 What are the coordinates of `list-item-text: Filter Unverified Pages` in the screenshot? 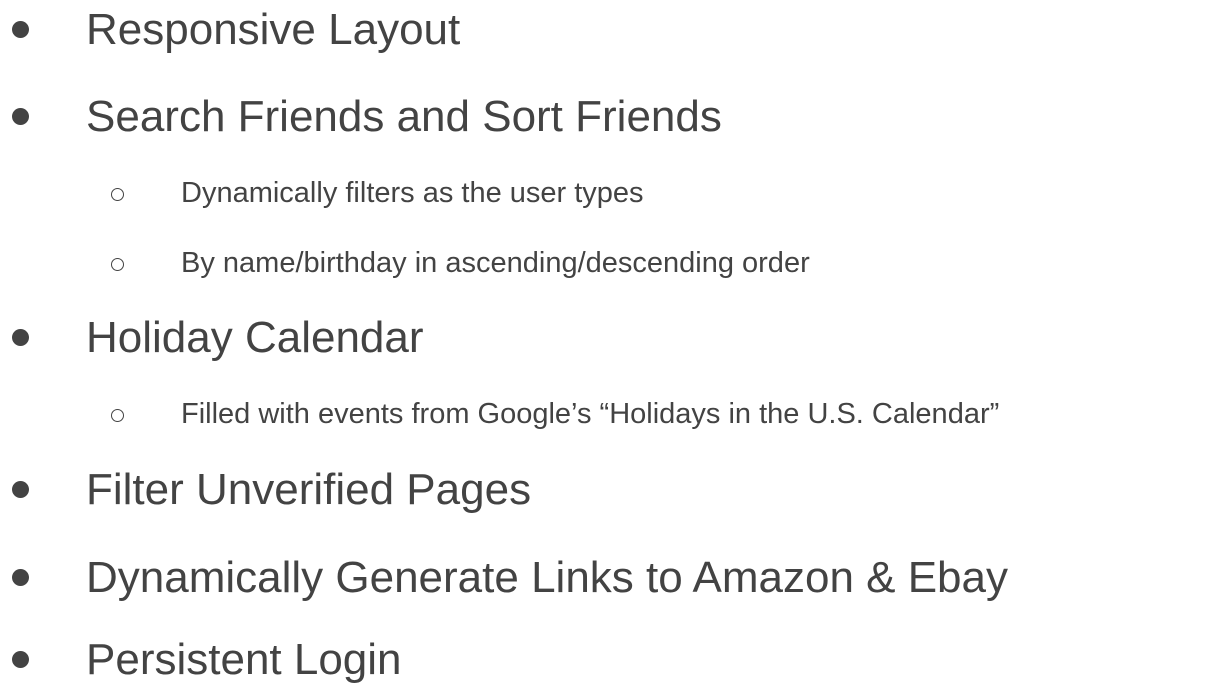 It's located at (309, 489).